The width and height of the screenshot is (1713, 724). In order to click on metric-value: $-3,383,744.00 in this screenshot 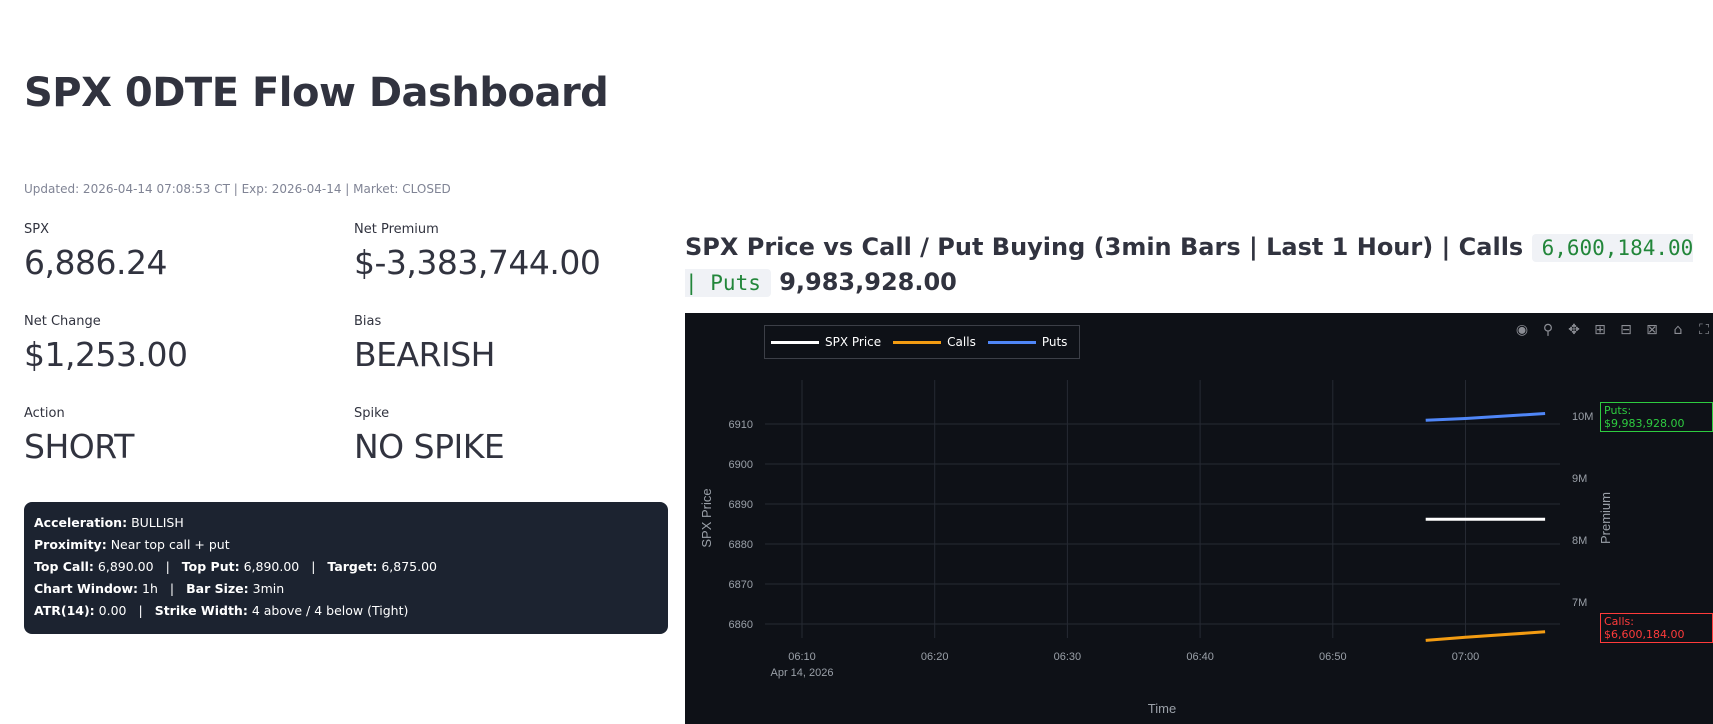, I will do `click(477, 262)`.